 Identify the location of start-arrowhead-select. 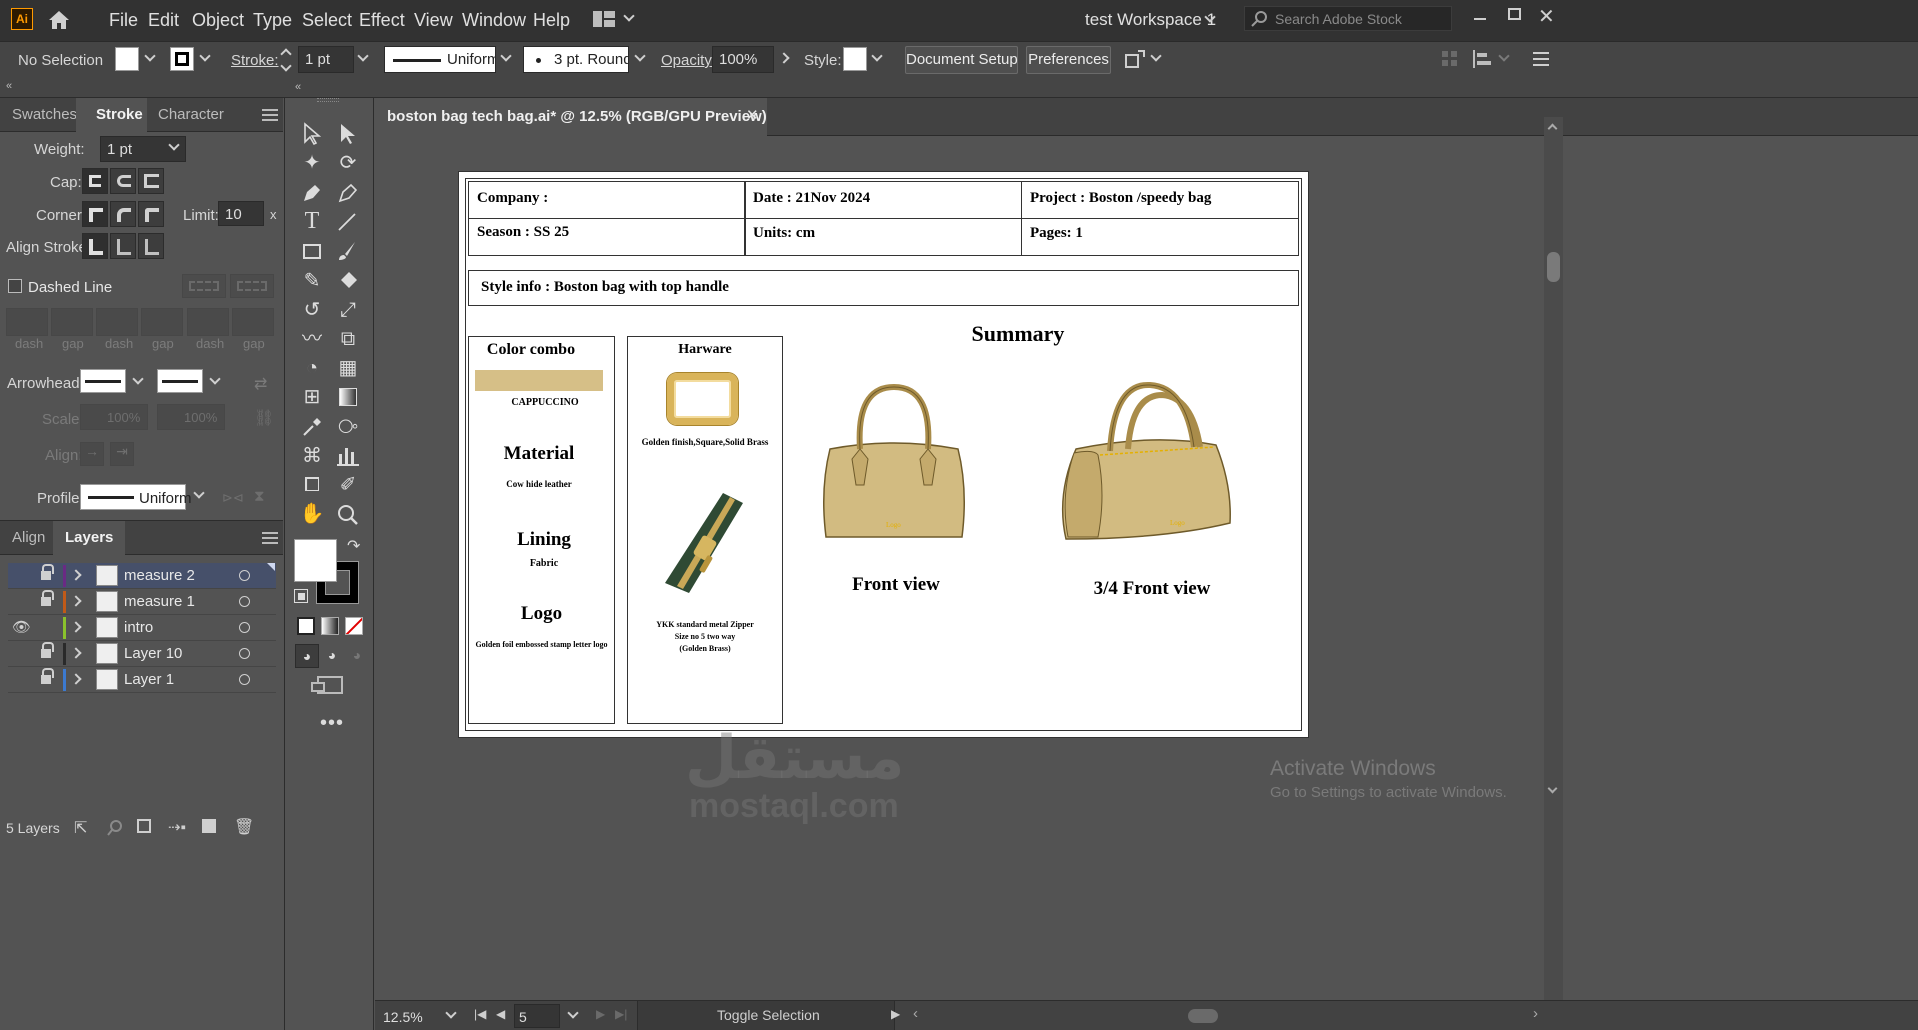
(103, 381).